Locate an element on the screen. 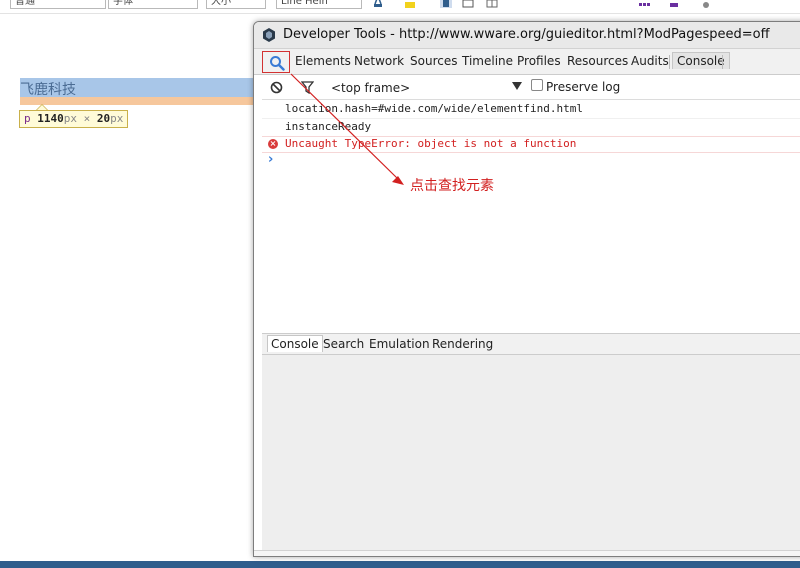 The width and height of the screenshot is (800, 568). apps-icon is located at coordinates (644, 4).